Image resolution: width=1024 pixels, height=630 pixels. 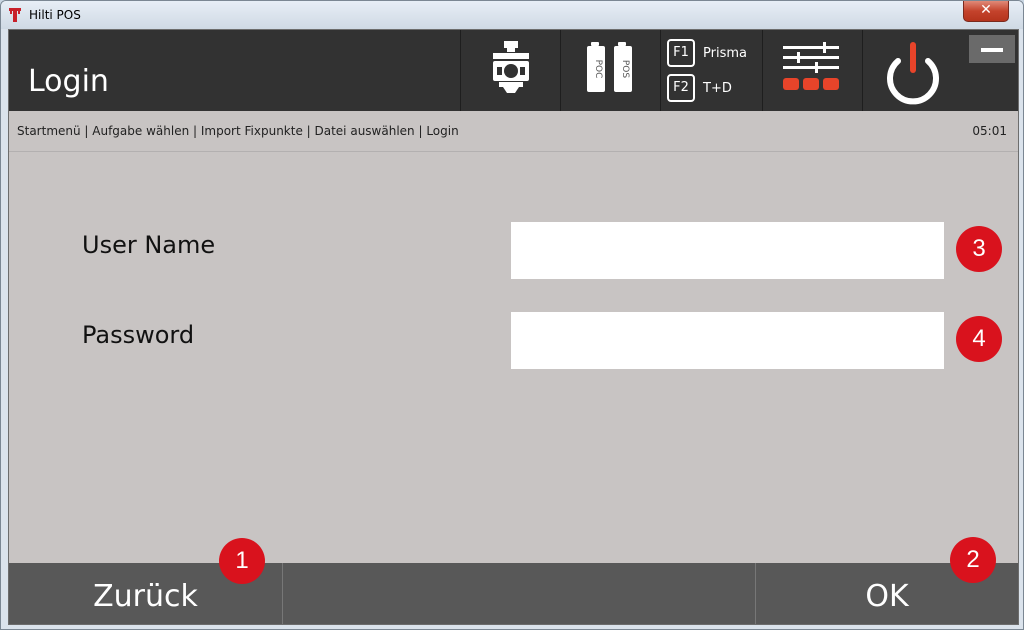 I want to click on minimize-button, so click(x=992, y=49).